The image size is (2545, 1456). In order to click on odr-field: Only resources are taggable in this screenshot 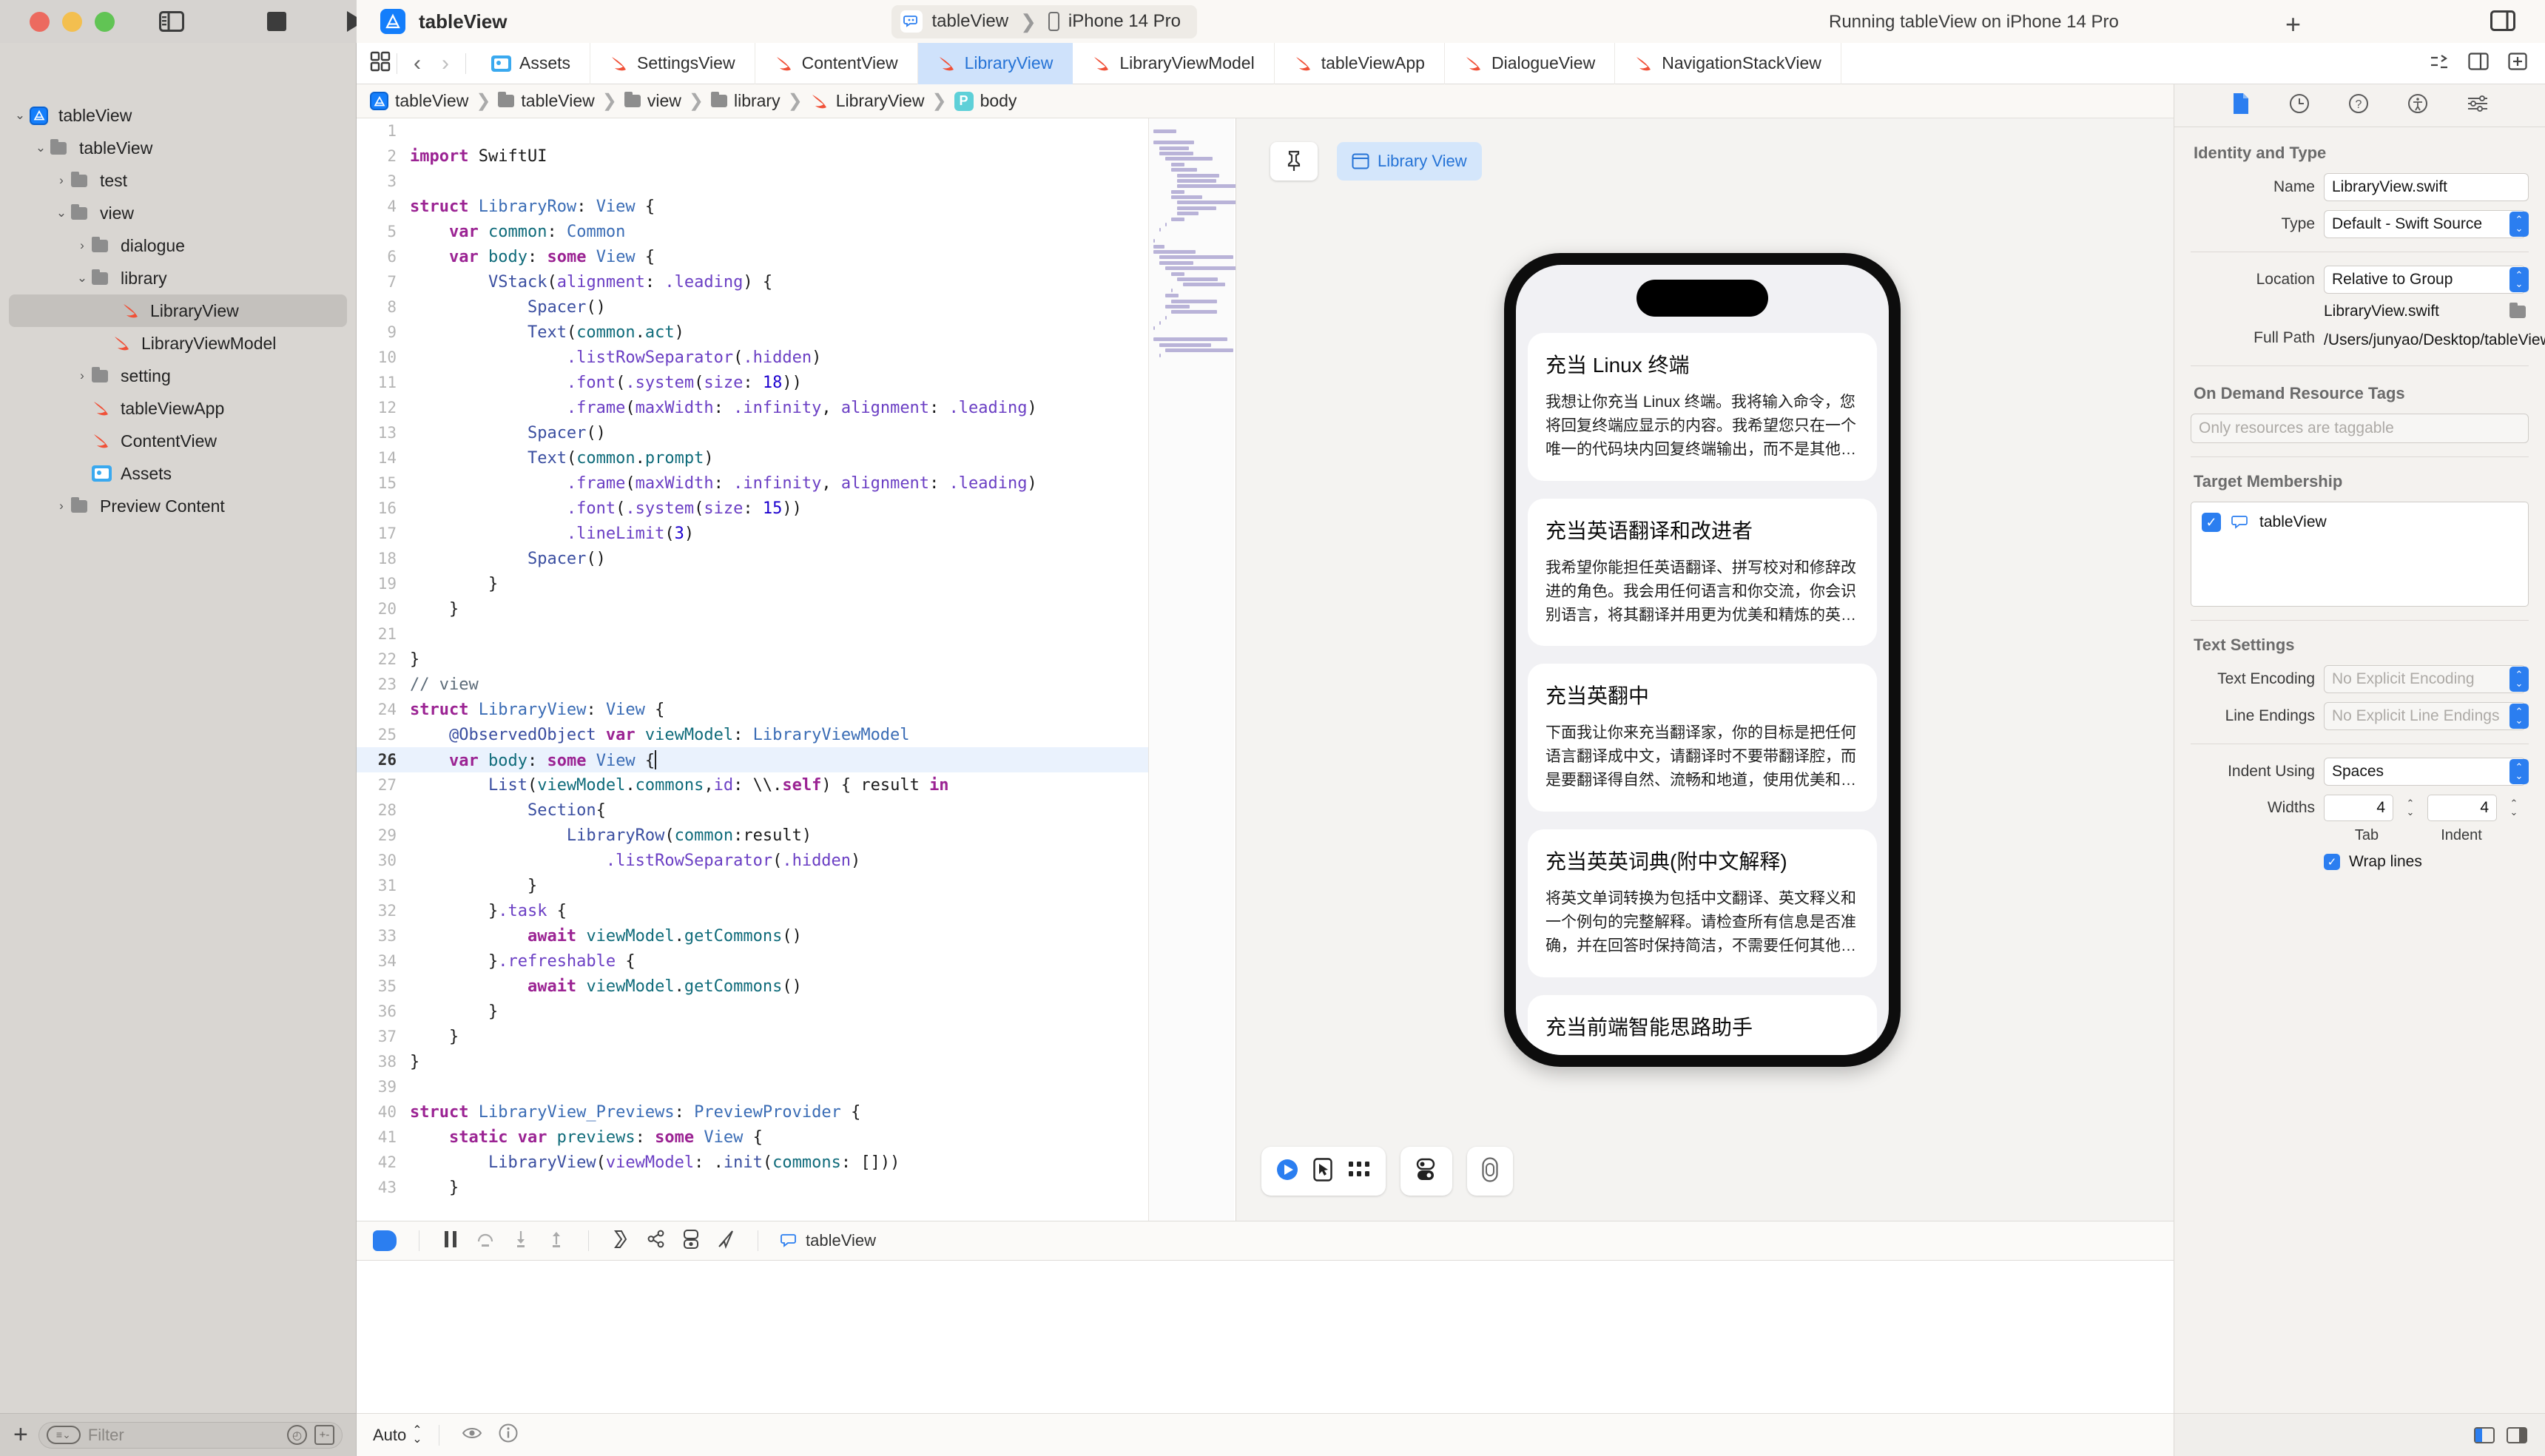, I will do `click(2360, 429)`.